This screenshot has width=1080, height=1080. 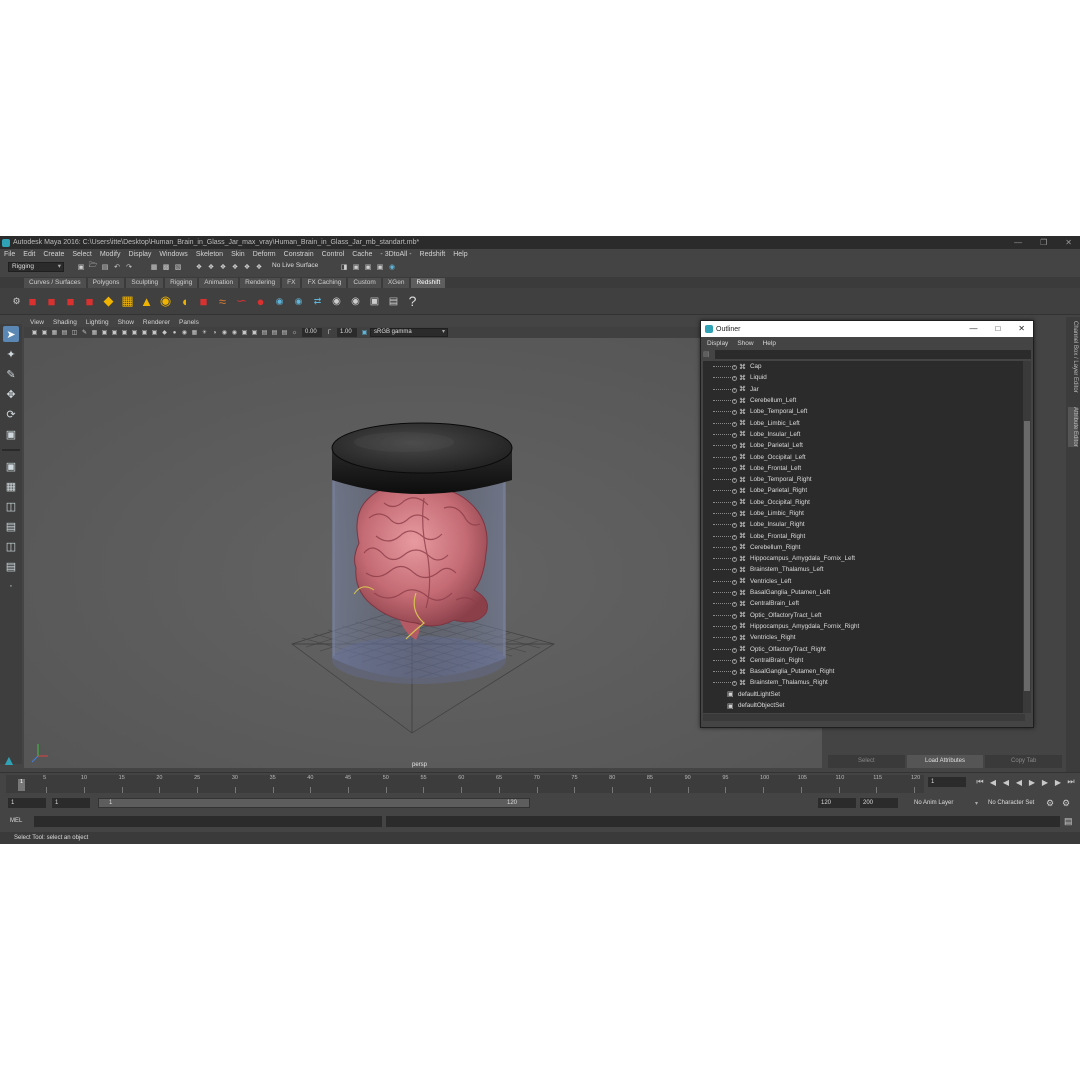 I want to click on redshift-ipr-icon: ■, so click(x=70, y=301).